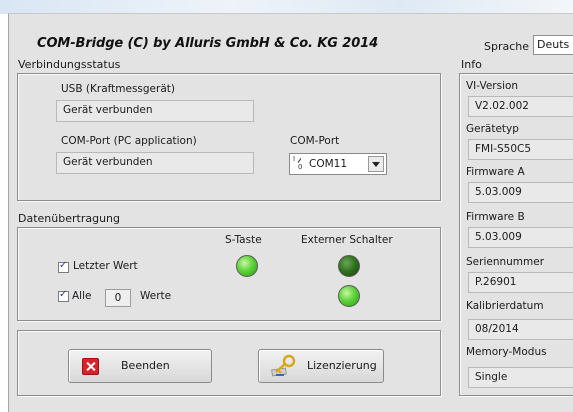  Describe the element at coordinates (155, 163) in the screenshot. I see `comport-app-status-field: Gerät verbunden` at that location.